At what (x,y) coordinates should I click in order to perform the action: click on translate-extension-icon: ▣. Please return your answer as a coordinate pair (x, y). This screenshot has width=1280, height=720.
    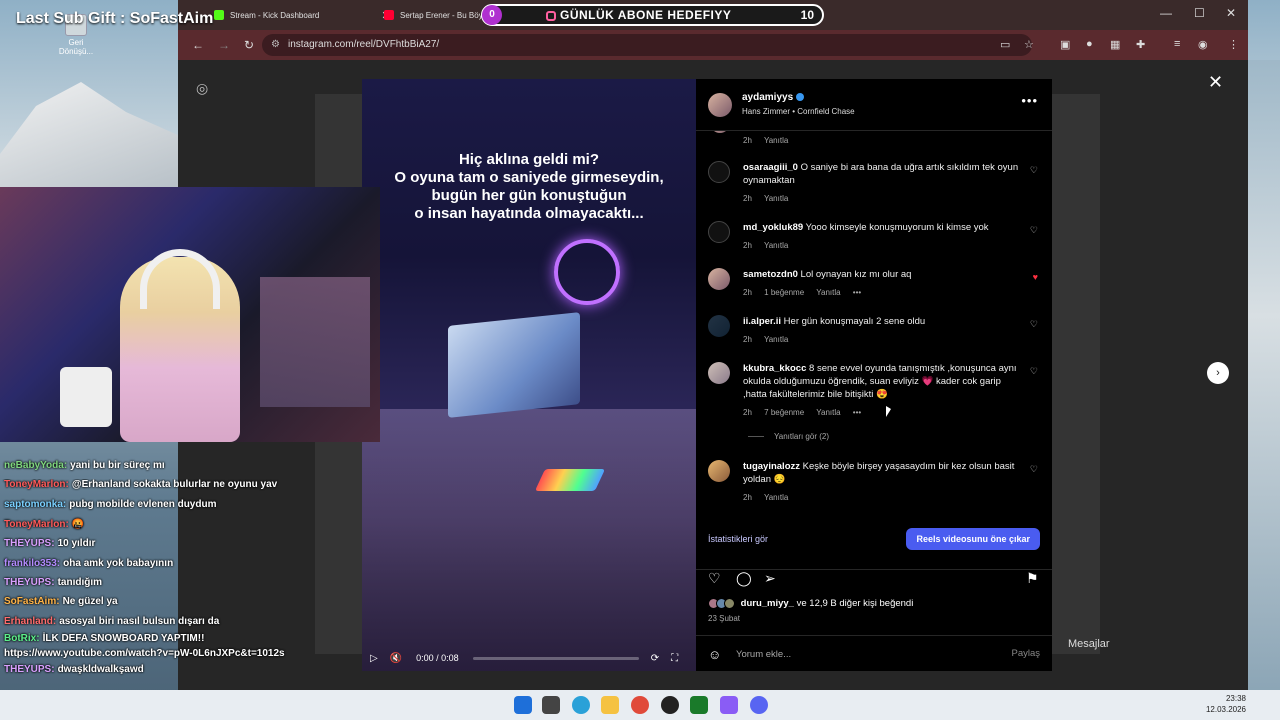
    Looking at the image, I should click on (1065, 44).